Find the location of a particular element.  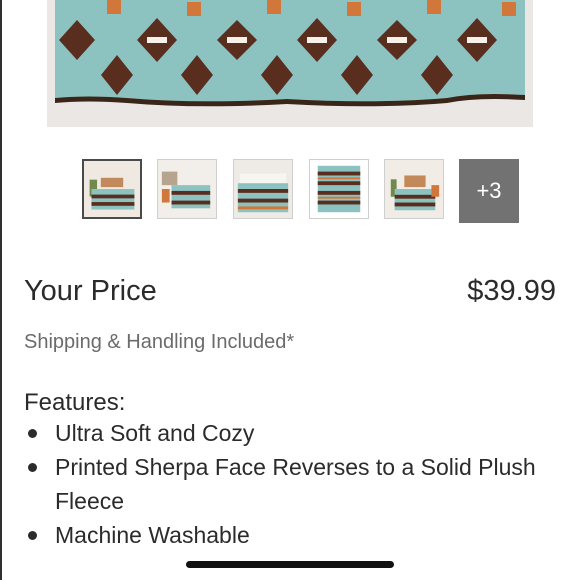

more-images-button: +3 is located at coordinates (489, 191).